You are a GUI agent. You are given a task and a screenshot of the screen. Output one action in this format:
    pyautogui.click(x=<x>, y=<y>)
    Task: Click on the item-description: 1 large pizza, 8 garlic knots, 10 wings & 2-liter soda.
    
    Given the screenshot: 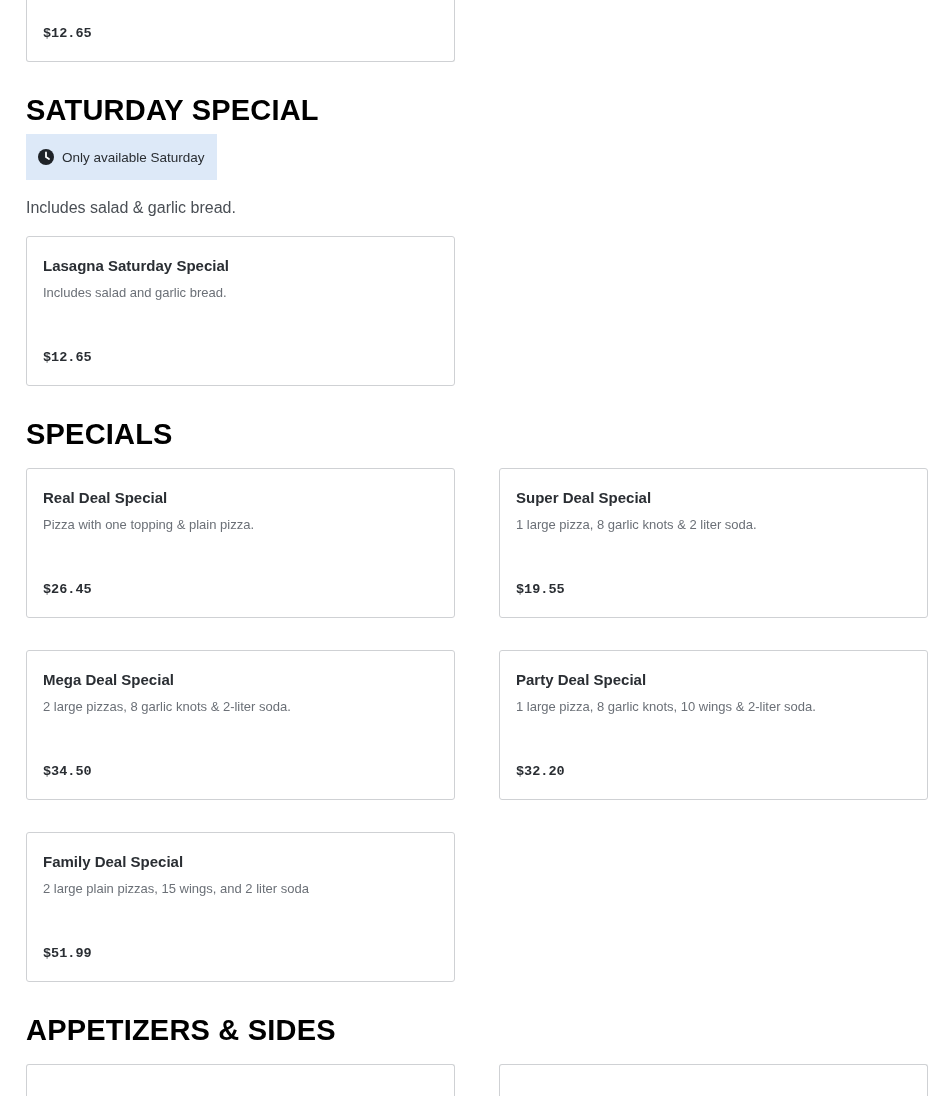 What is the action you would take?
    pyautogui.click(x=666, y=707)
    